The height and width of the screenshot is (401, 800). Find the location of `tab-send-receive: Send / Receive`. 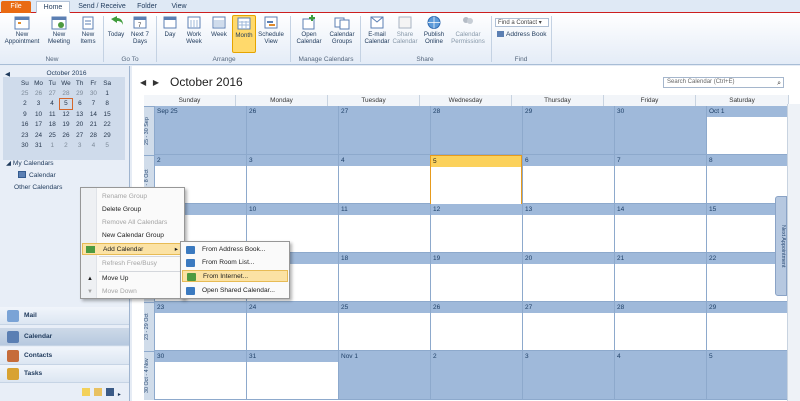

tab-send-receive: Send / Receive is located at coordinates (102, 7).